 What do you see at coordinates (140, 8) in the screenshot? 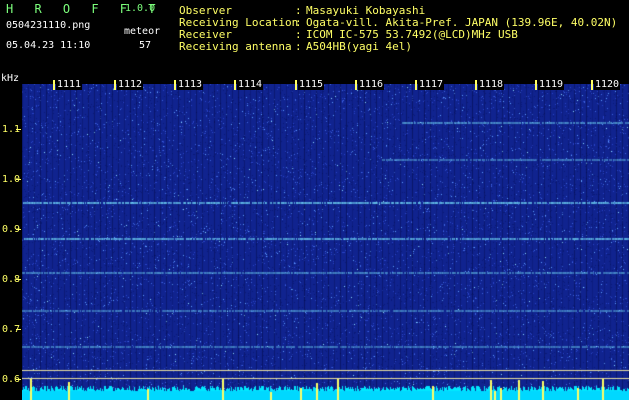
I see `app-version: 1.0.0` at bounding box center [140, 8].